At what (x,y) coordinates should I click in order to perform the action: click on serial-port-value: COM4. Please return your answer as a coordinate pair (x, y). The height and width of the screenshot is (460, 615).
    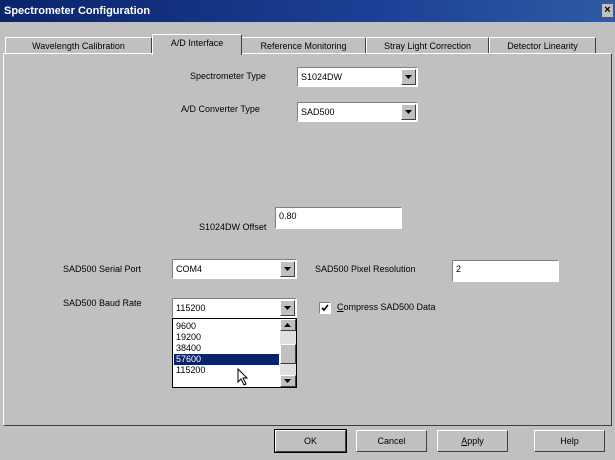
    Looking at the image, I should click on (189, 269).